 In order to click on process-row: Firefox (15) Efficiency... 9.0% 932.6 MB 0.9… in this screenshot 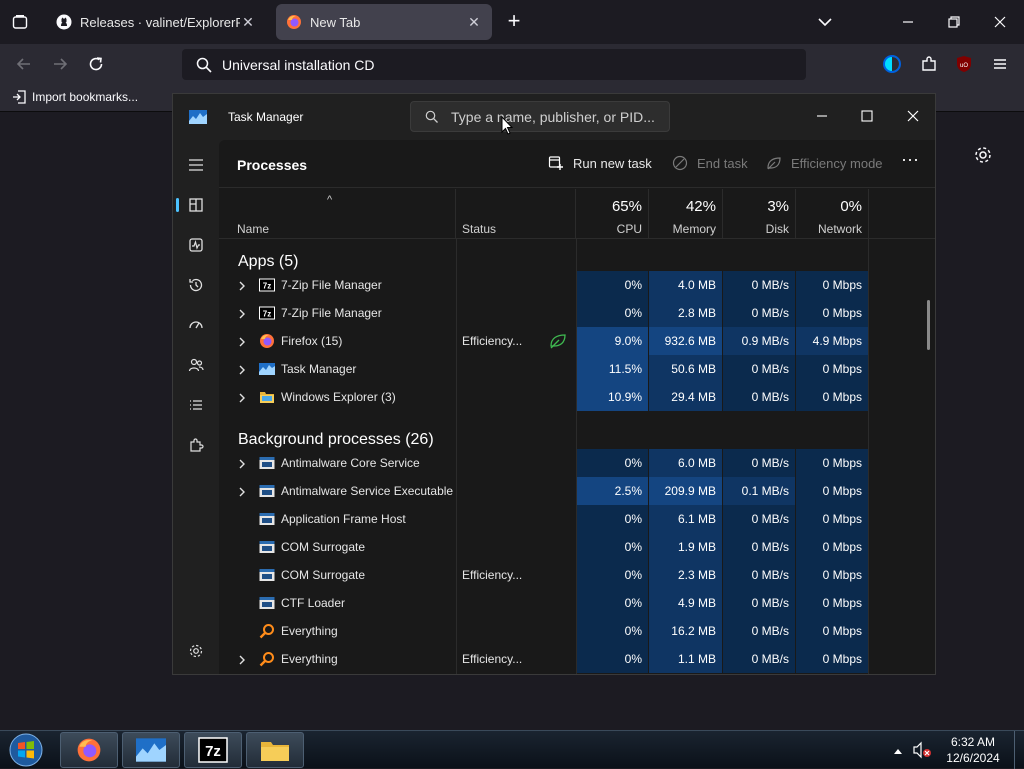, I will do `click(577, 341)`.